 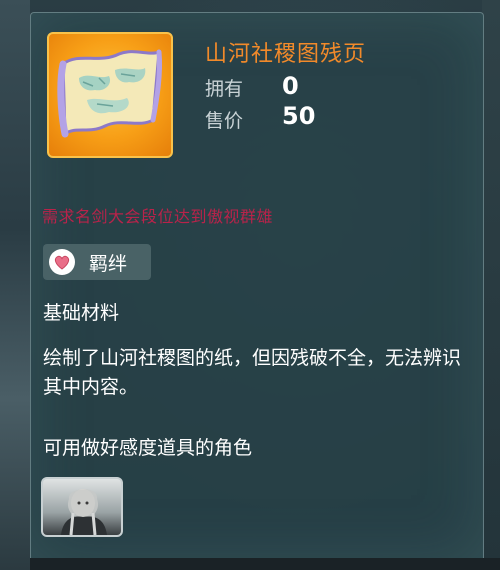 What do you see at coordinates (158, 216) in the screenshot?
I see `requirement-text: 需求名剑大会段位达到傲视群雄` at bounding box center [158, 216].